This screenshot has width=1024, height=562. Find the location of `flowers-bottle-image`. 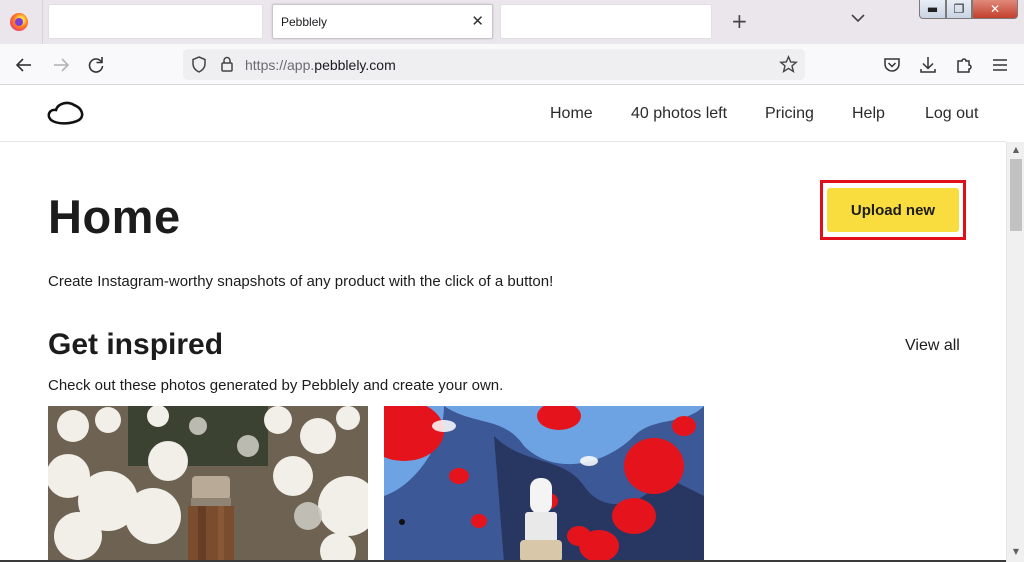

flowers-bottle-image is located at coordinates (208, 484).